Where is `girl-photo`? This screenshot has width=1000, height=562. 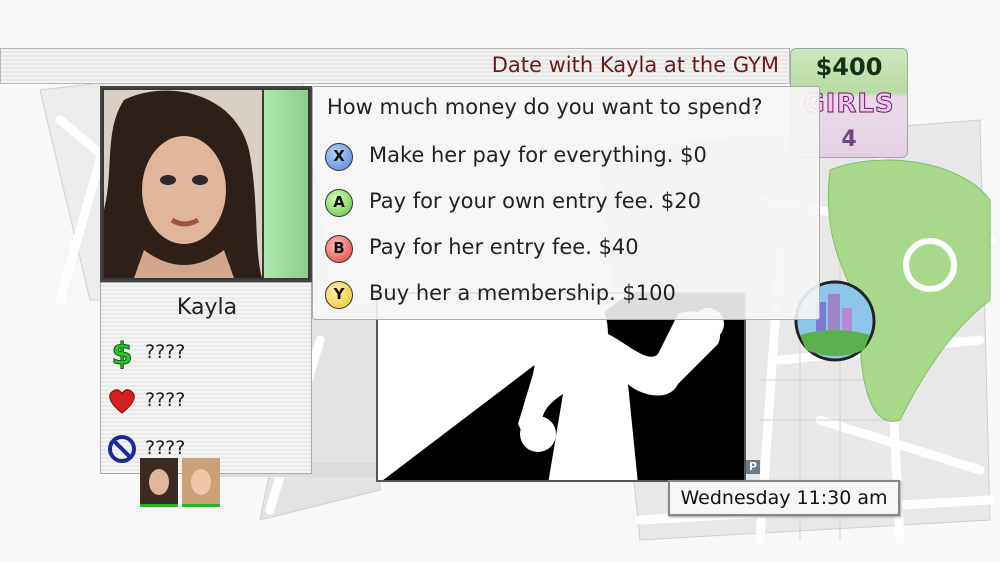 girl-photo is located at coordinates (183, 184).